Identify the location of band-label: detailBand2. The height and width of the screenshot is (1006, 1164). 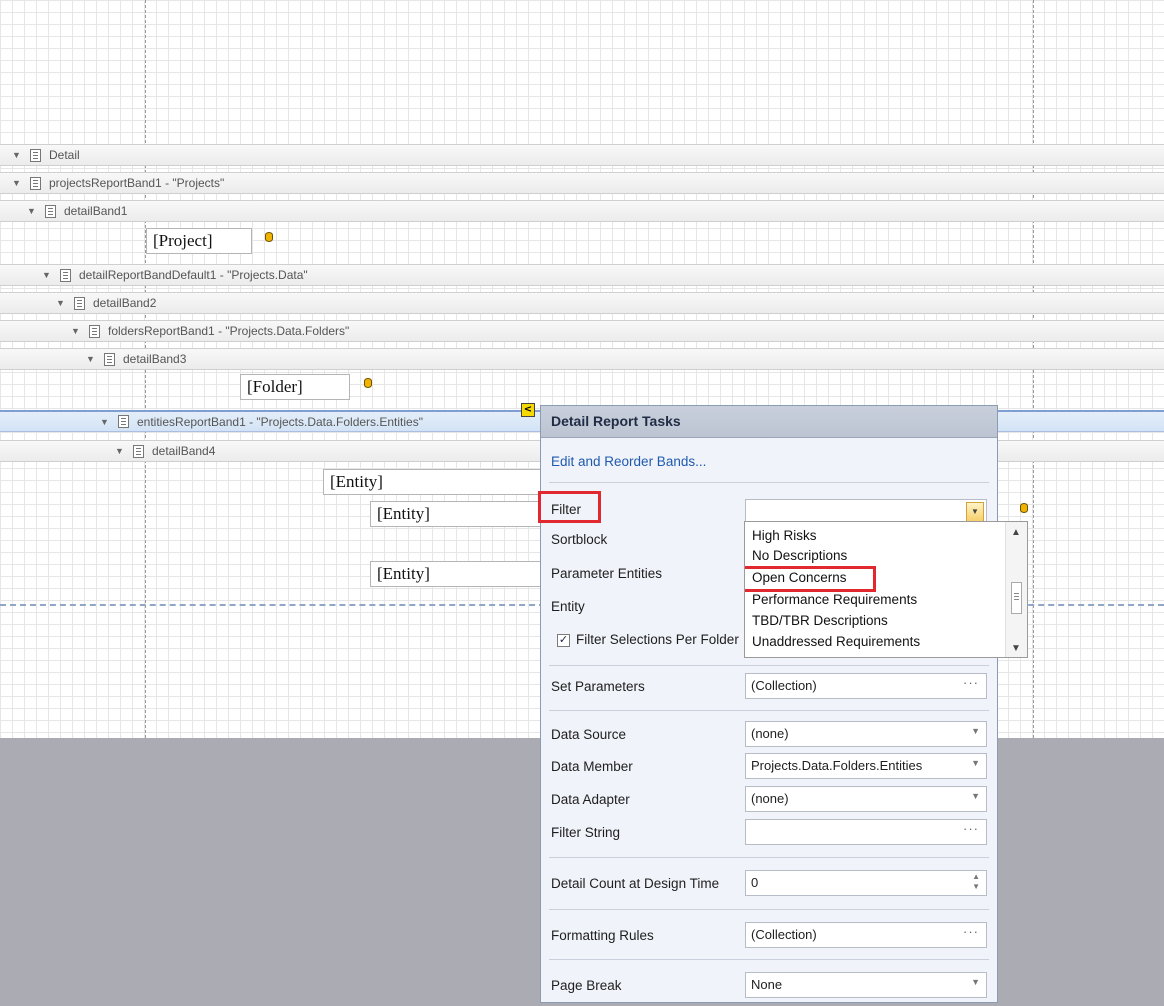
(125, 303).